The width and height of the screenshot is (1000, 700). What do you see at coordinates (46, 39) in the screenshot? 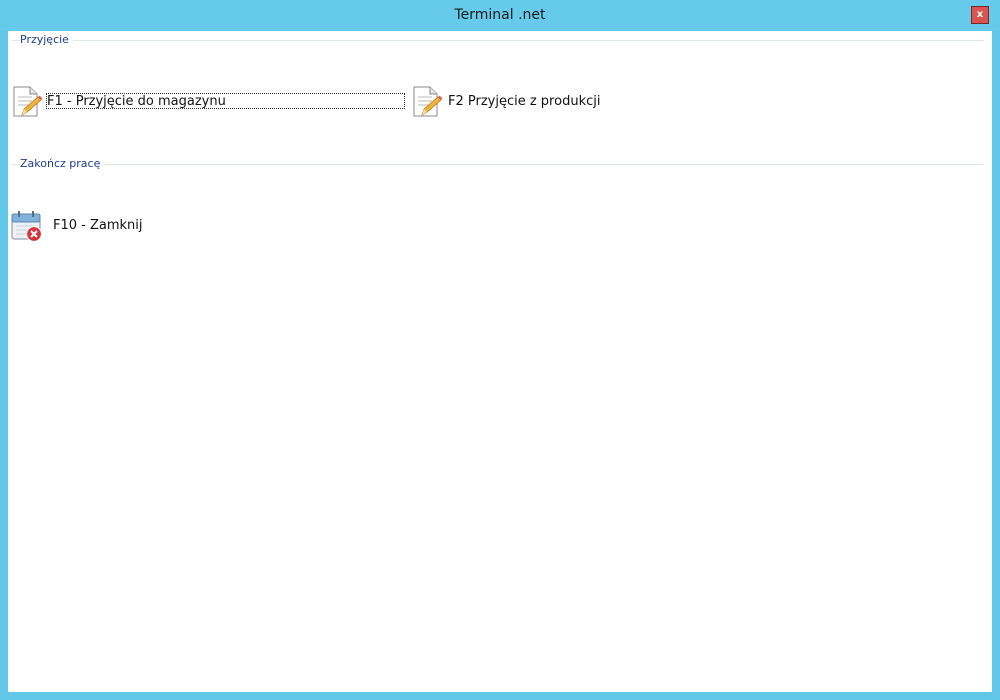
I see `group-label: Przyjęcie` at bounding box center [46, 39].